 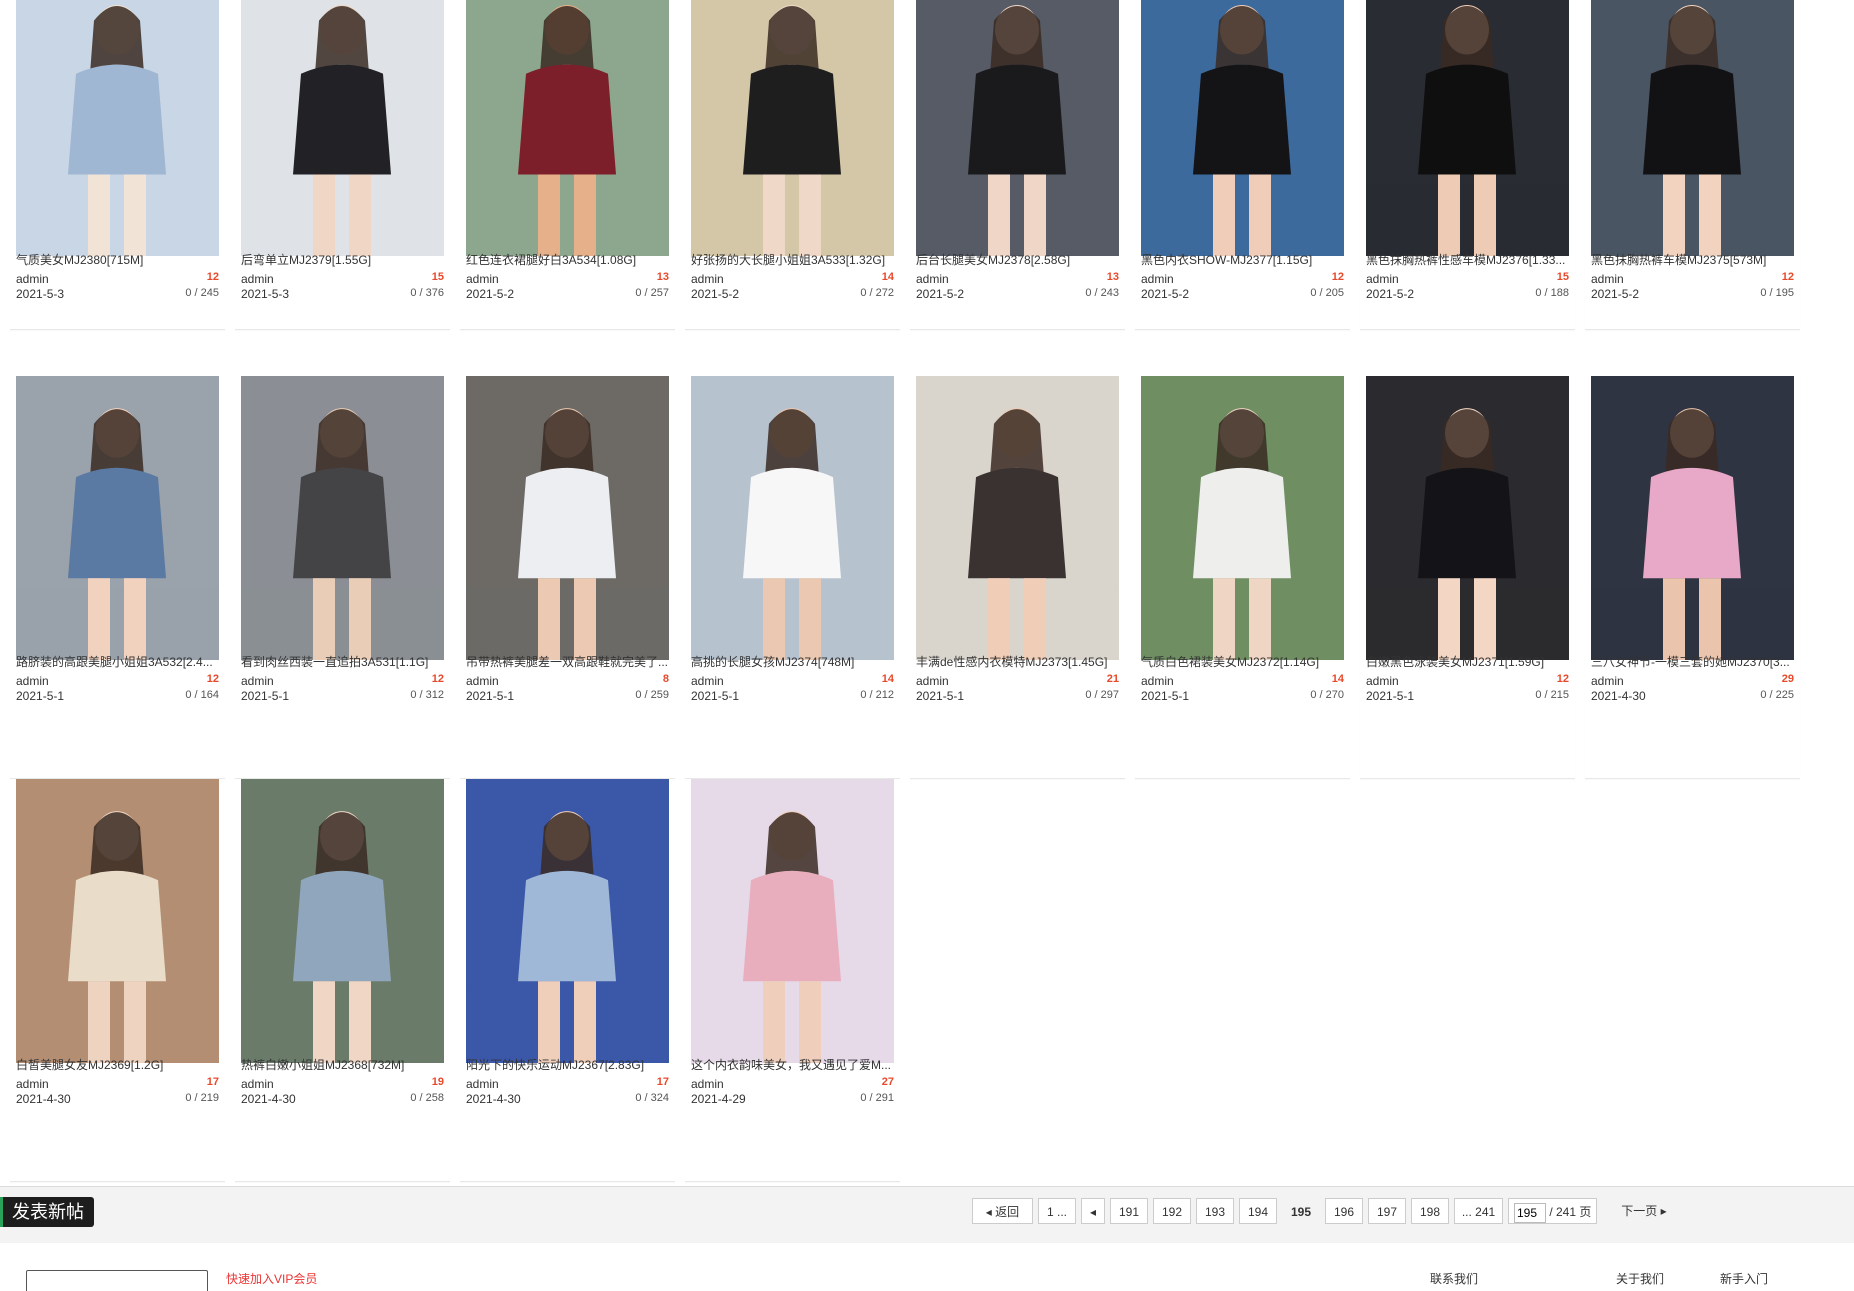 What do you see at coordinates (1640, 1278) in the screenshot?
I see `about-link: 关于我们` at bounding box center [1640, 1278].